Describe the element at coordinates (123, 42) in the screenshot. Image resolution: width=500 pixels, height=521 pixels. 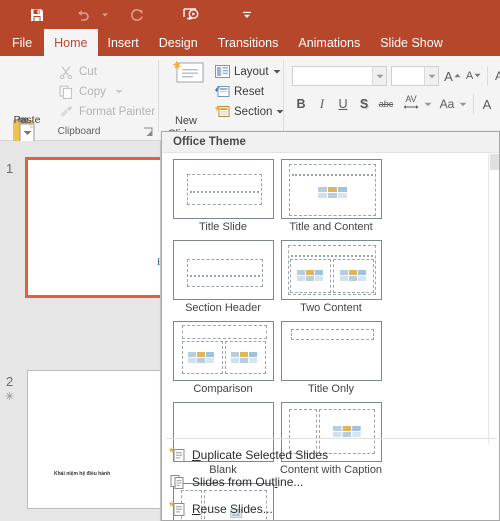
I see `tab-insert: Insert` at that location.